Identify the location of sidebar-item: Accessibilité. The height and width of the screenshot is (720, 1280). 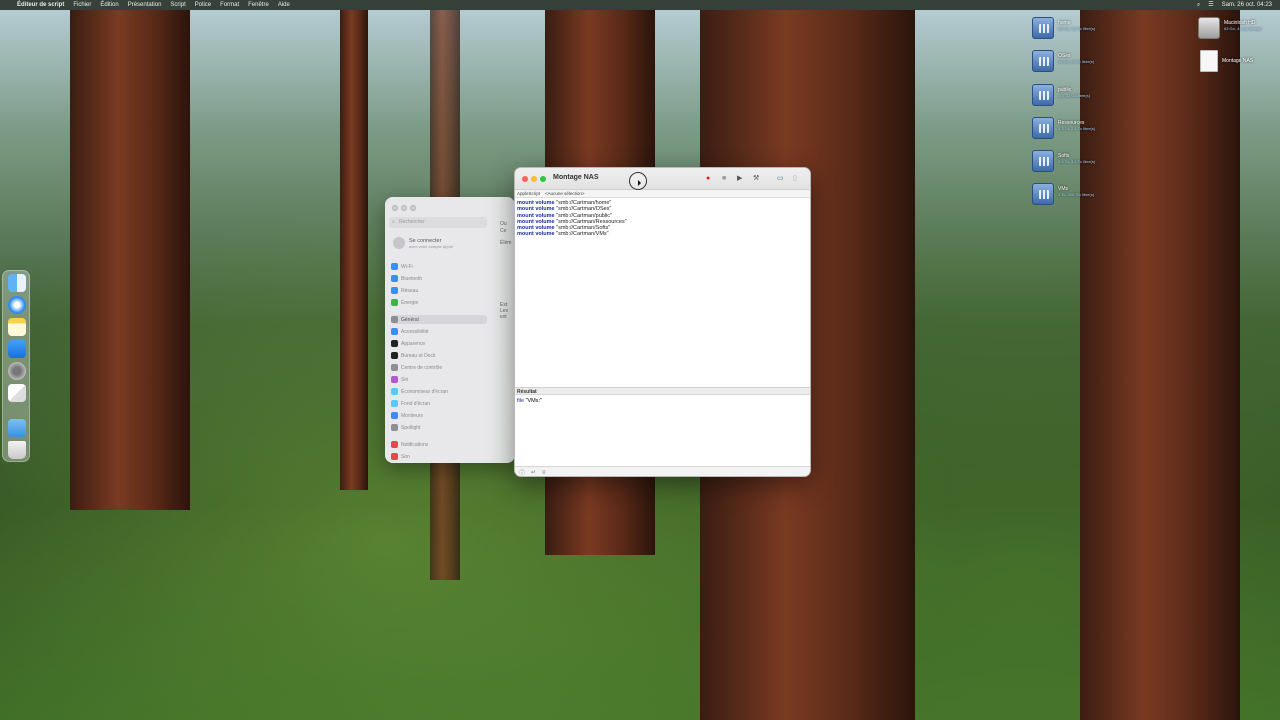
(439, 331).